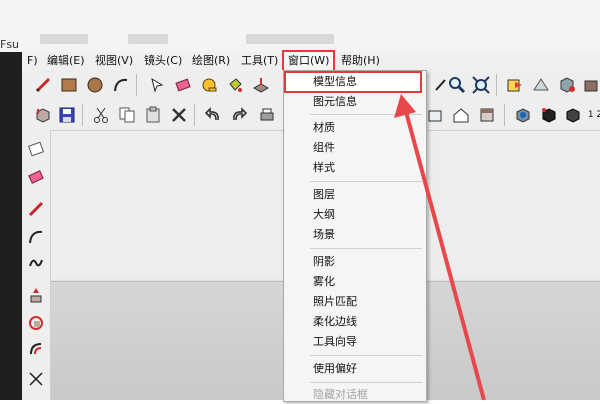 The height and width of the screenshot is (404, 600). Describe the element at coordinates (481, 85) in the screenshot. I see `zoom-extents-icon` at that location.